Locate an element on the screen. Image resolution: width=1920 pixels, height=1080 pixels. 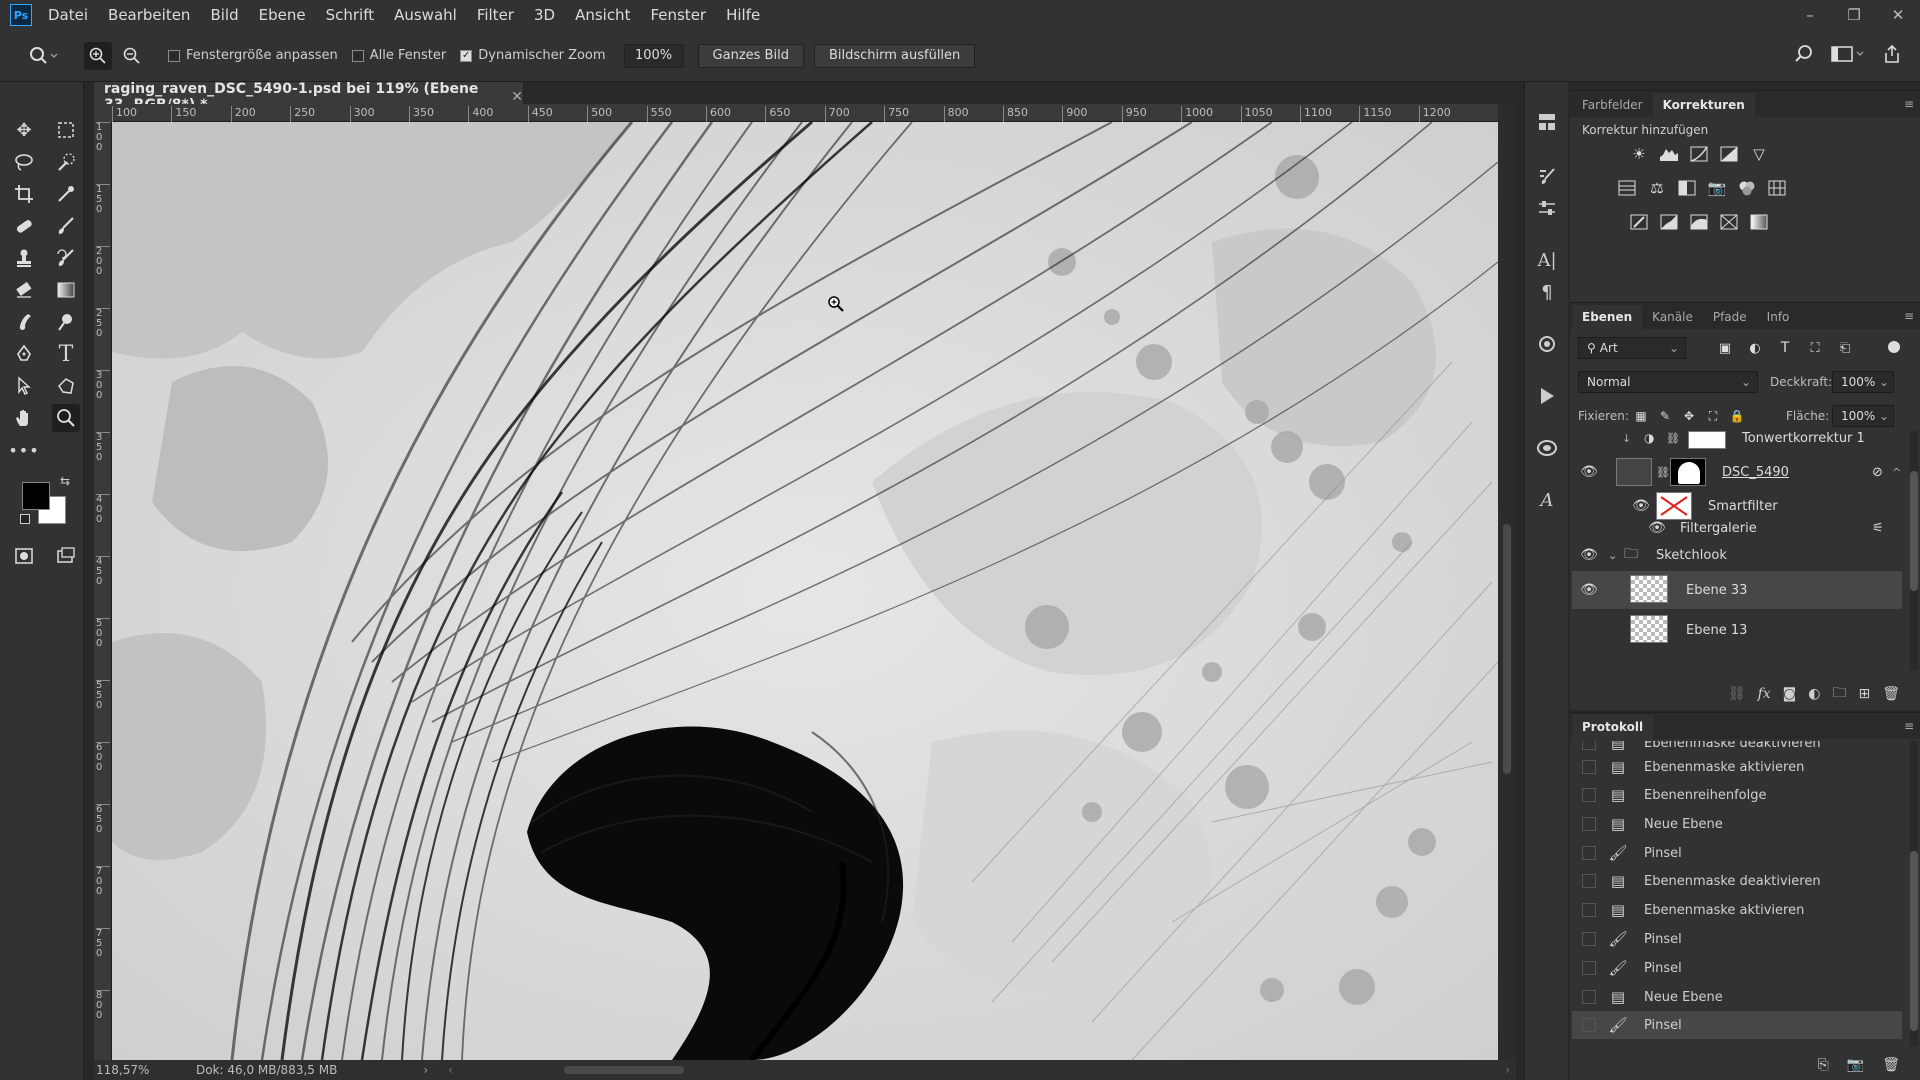
zoom-tool-icon is located at coordinates (66, 418).